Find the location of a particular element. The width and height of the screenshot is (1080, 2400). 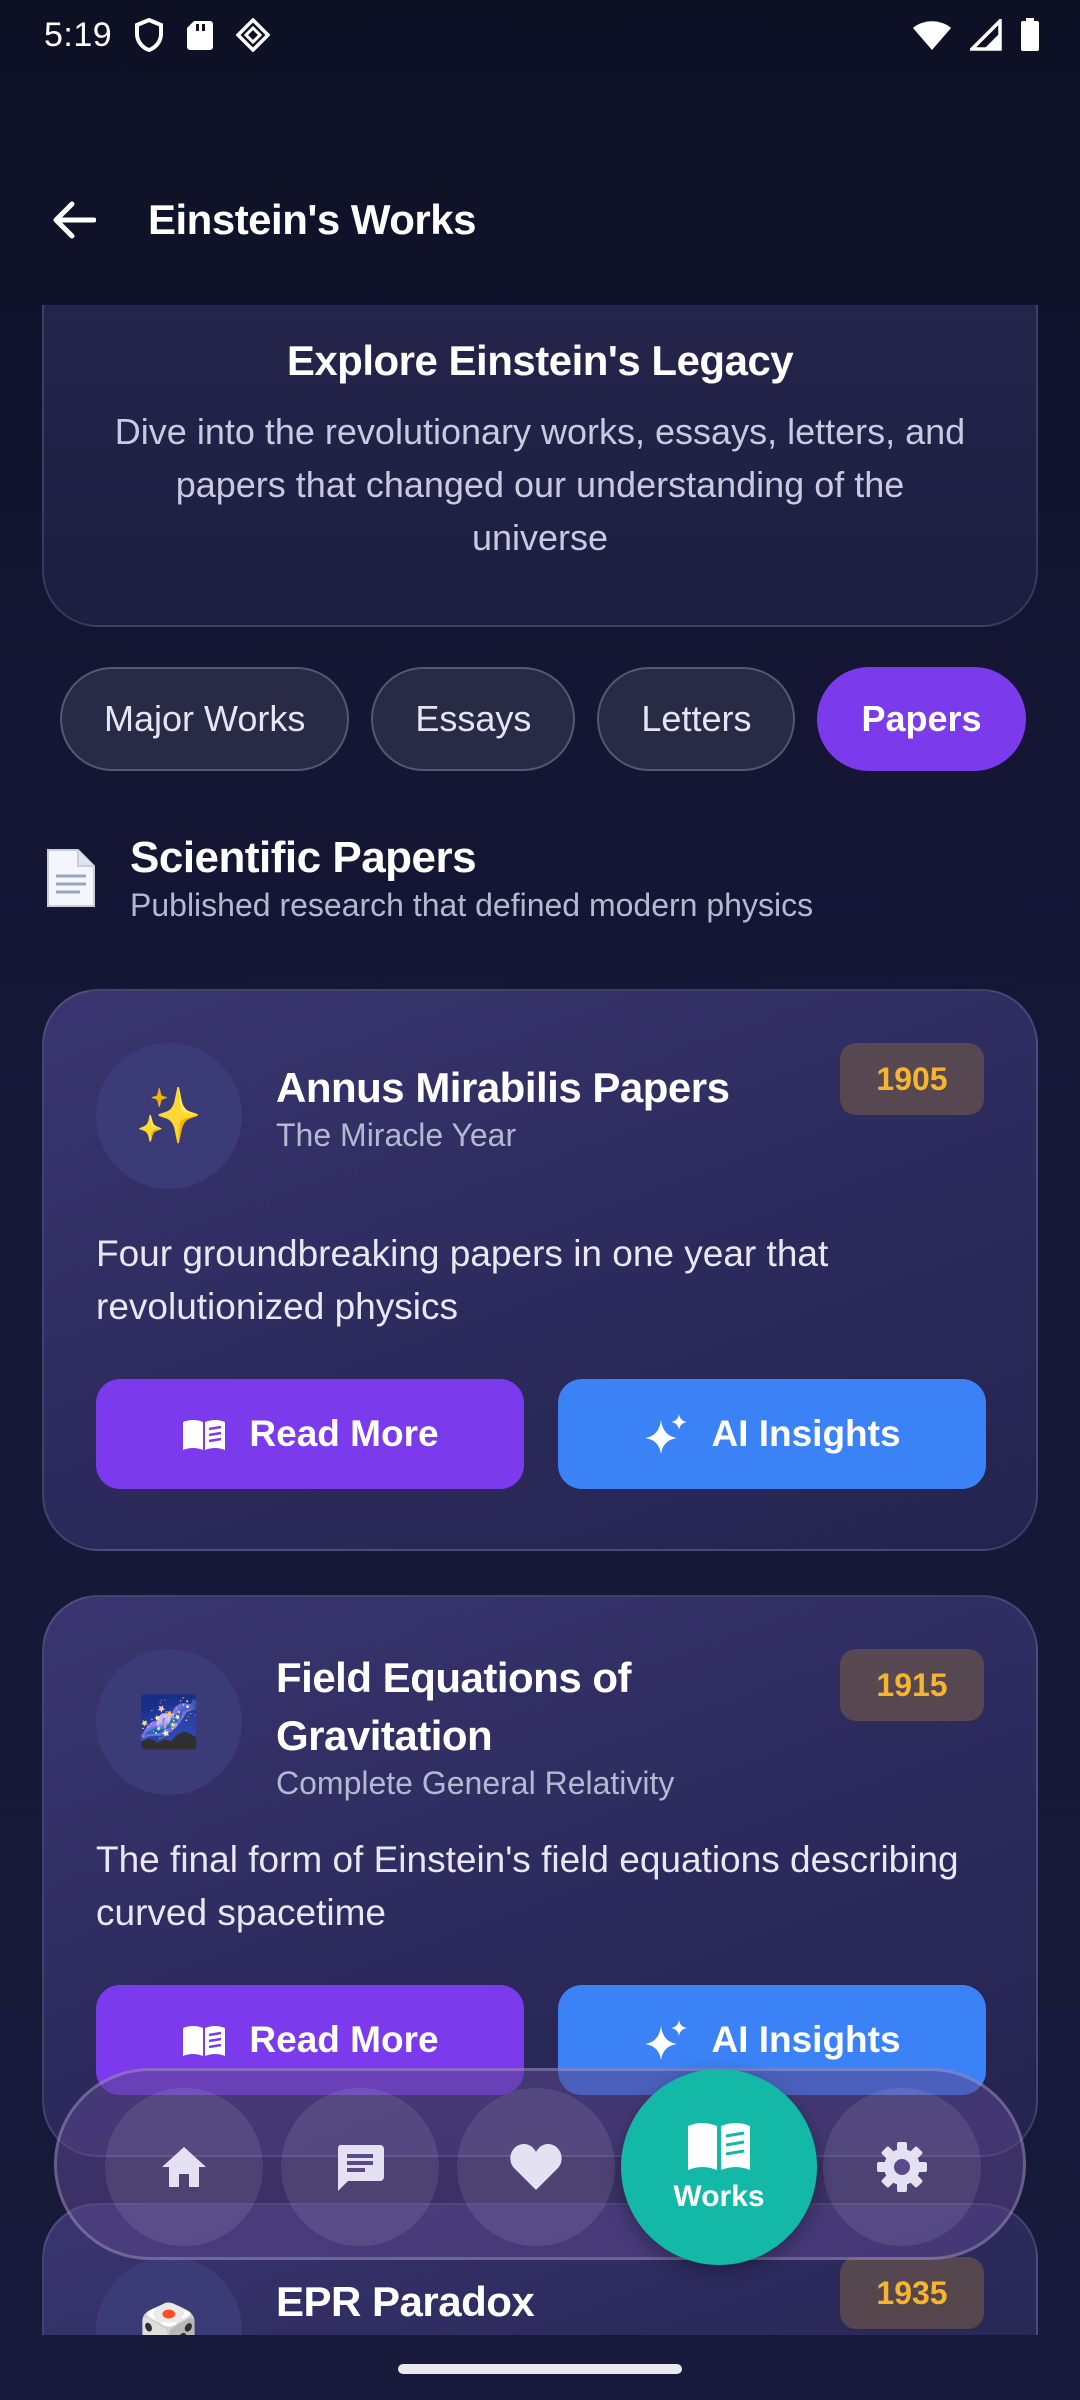

heart-icon is located at coordinates (536, 2167).